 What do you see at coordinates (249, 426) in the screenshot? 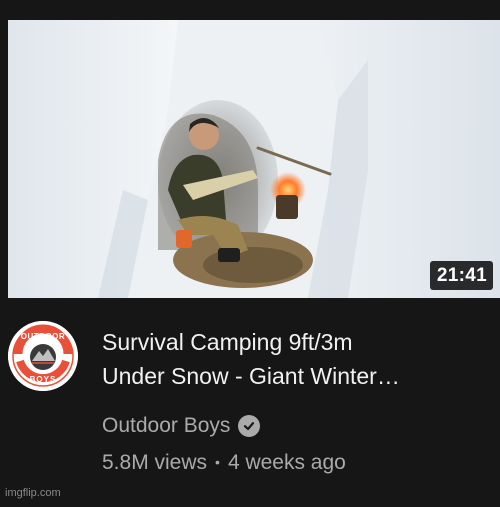
I see `verified-check-icon` at bounding box center [249, 426].